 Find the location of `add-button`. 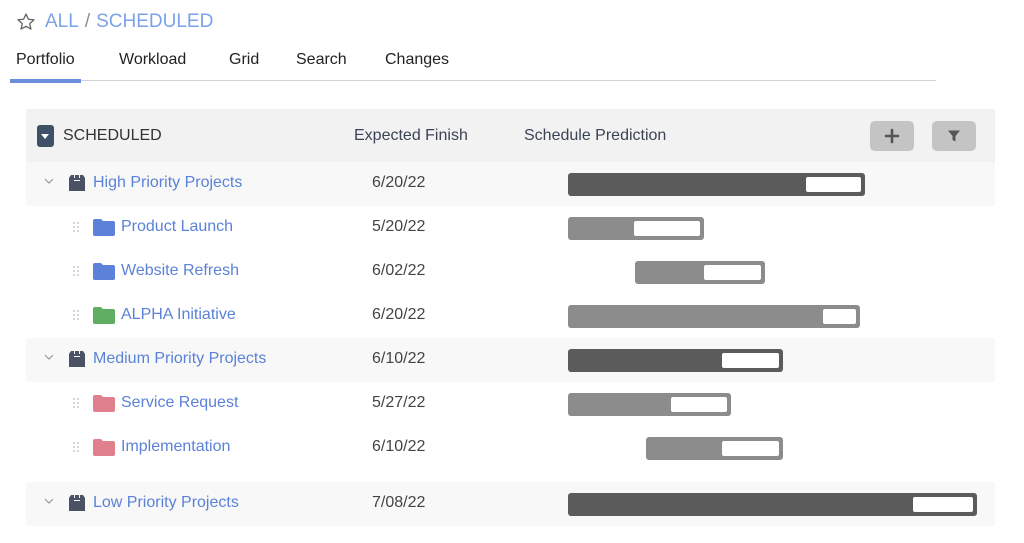

add-button is located at coordinates (892, 136).